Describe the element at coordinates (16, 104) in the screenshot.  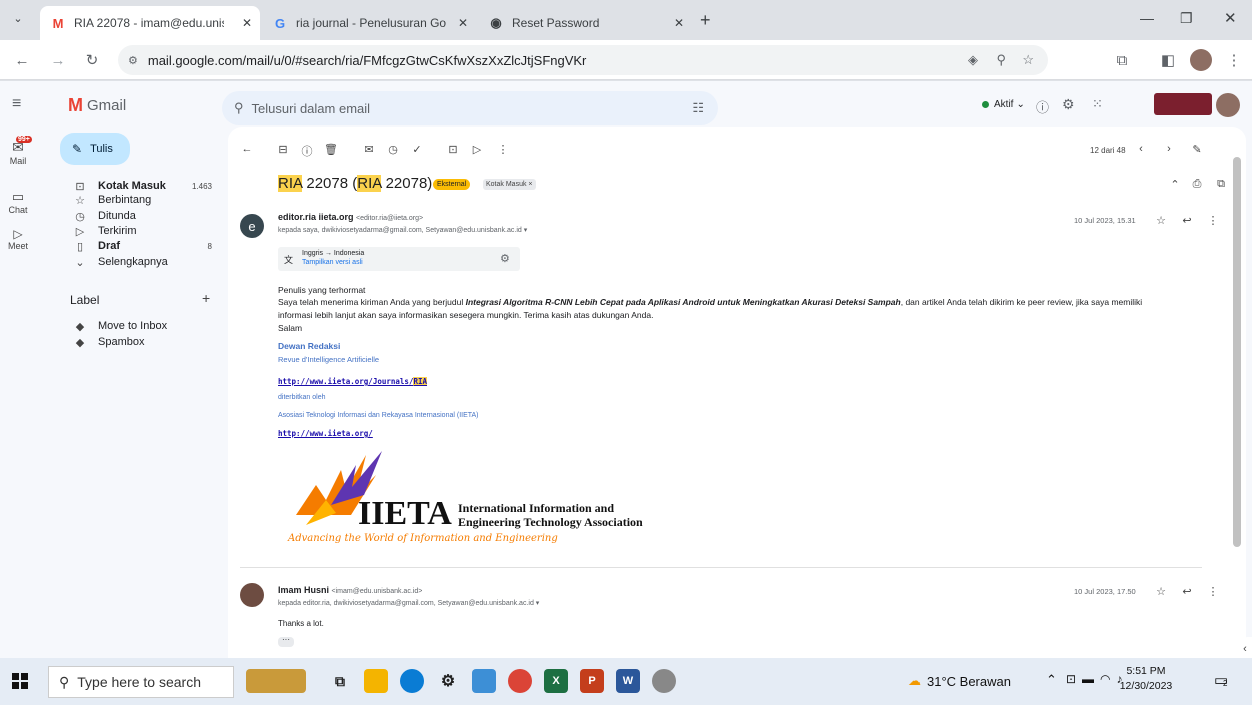
I see `hamburger-icon: ≡` at that location.